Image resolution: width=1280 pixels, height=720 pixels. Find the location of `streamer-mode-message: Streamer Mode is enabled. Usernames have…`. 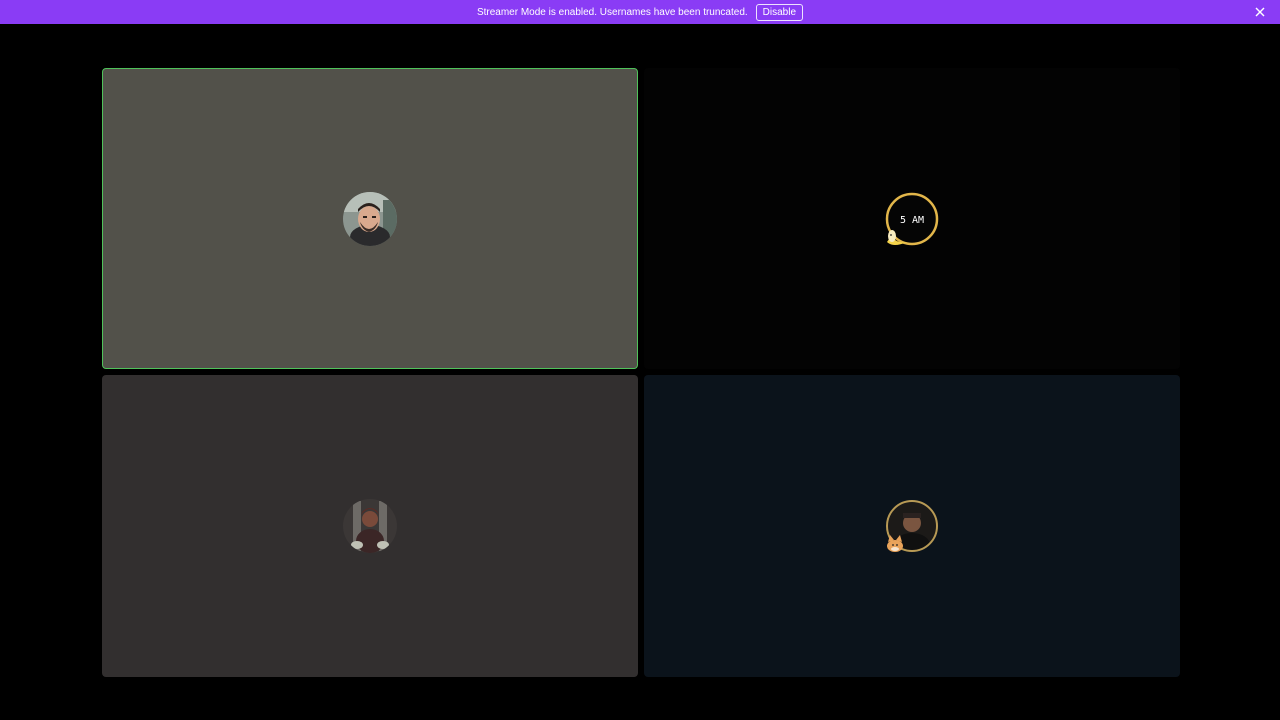

streamer-mode-message: Streamer Mode is enabled. Usernames have… is located at coordinates (612, 12).